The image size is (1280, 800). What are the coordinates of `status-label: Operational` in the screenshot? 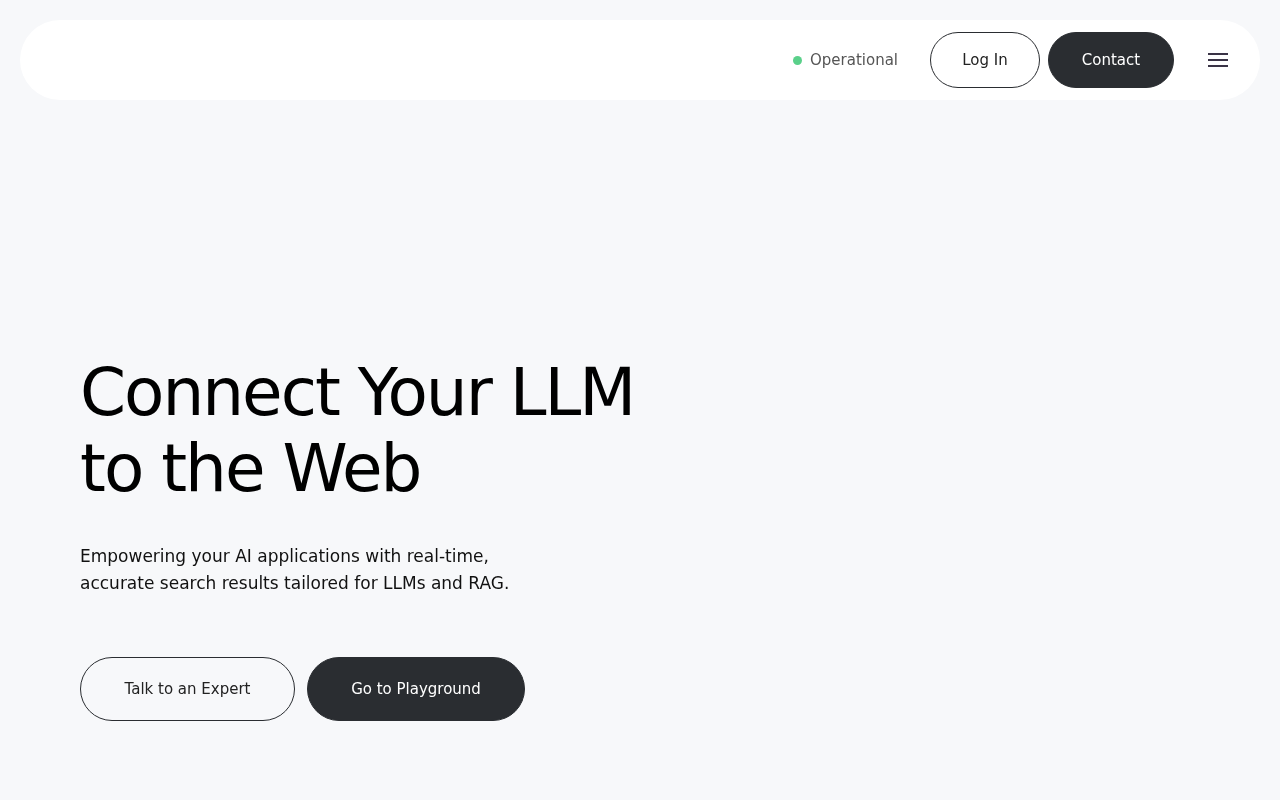 It's located at (854, 60).